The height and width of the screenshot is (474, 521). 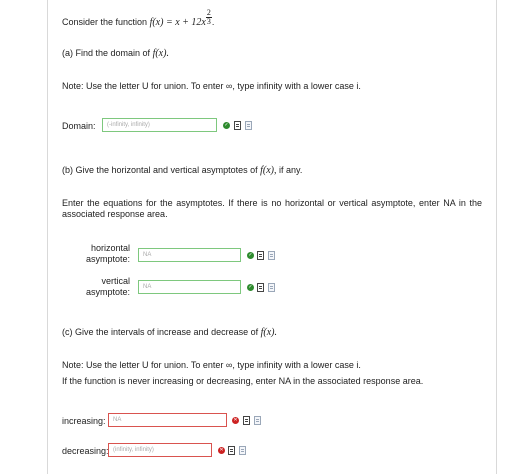 I want to click on vertical-label-line2: asymptote:, so click(x=107, y=292).